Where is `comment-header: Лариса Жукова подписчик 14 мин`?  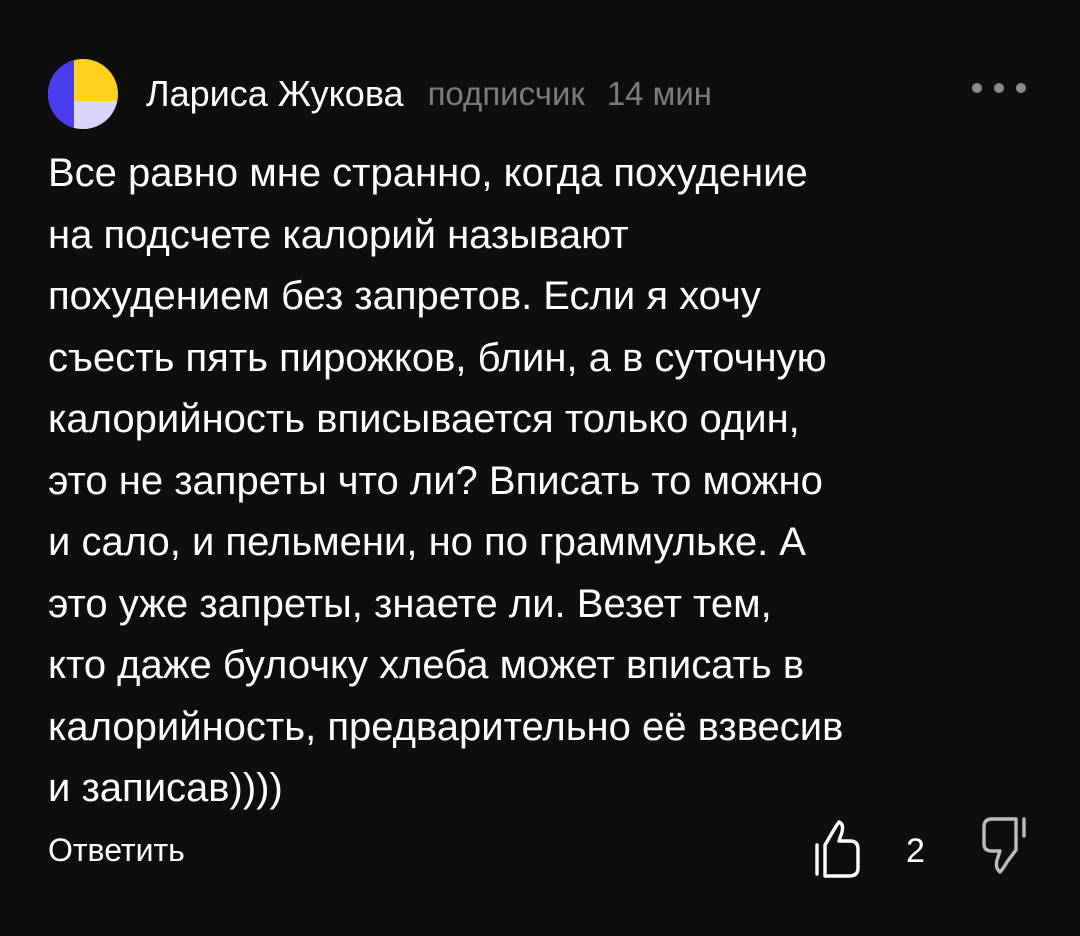 comment-header: Лариса Жукова подписчик 14 мин is located at coordinates (543, 94).